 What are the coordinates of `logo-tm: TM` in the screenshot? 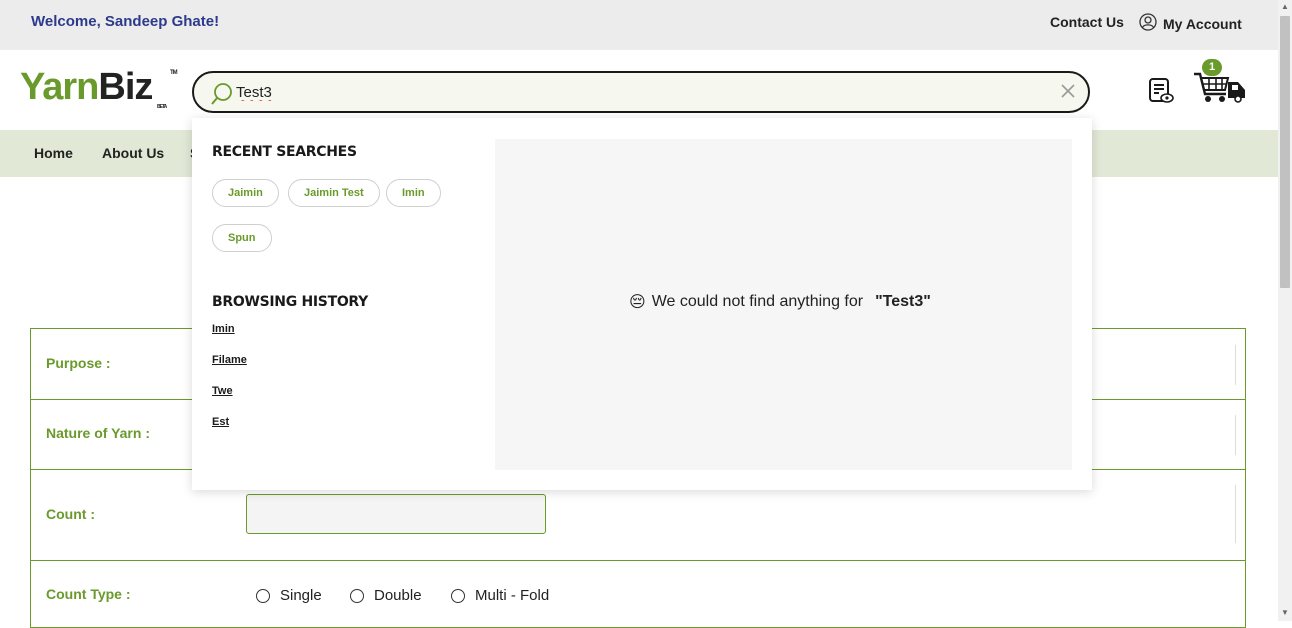 It's located at (174, 73).